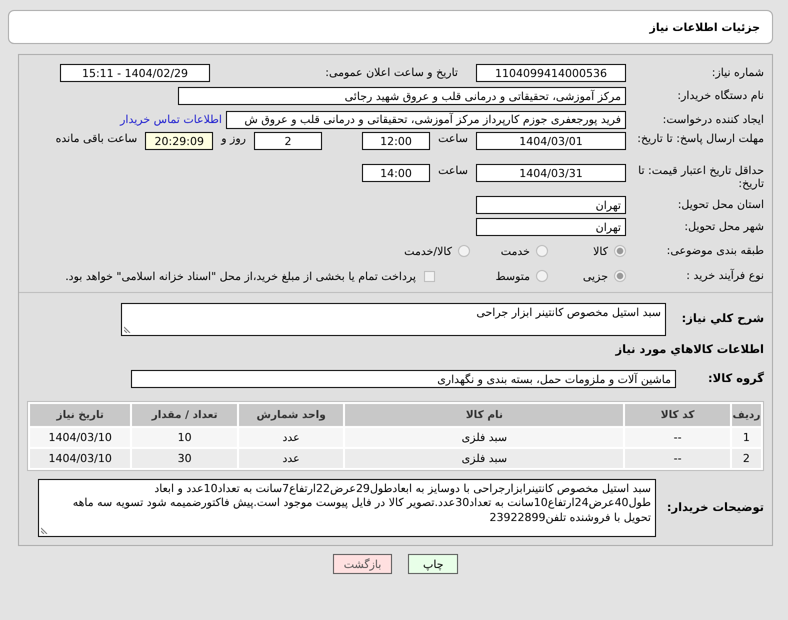 The width and height of the screenshot is (788, 620). Describe the element at coordinates (512, 276) in the screenshot. I see `option-label: متوسط` at that location.